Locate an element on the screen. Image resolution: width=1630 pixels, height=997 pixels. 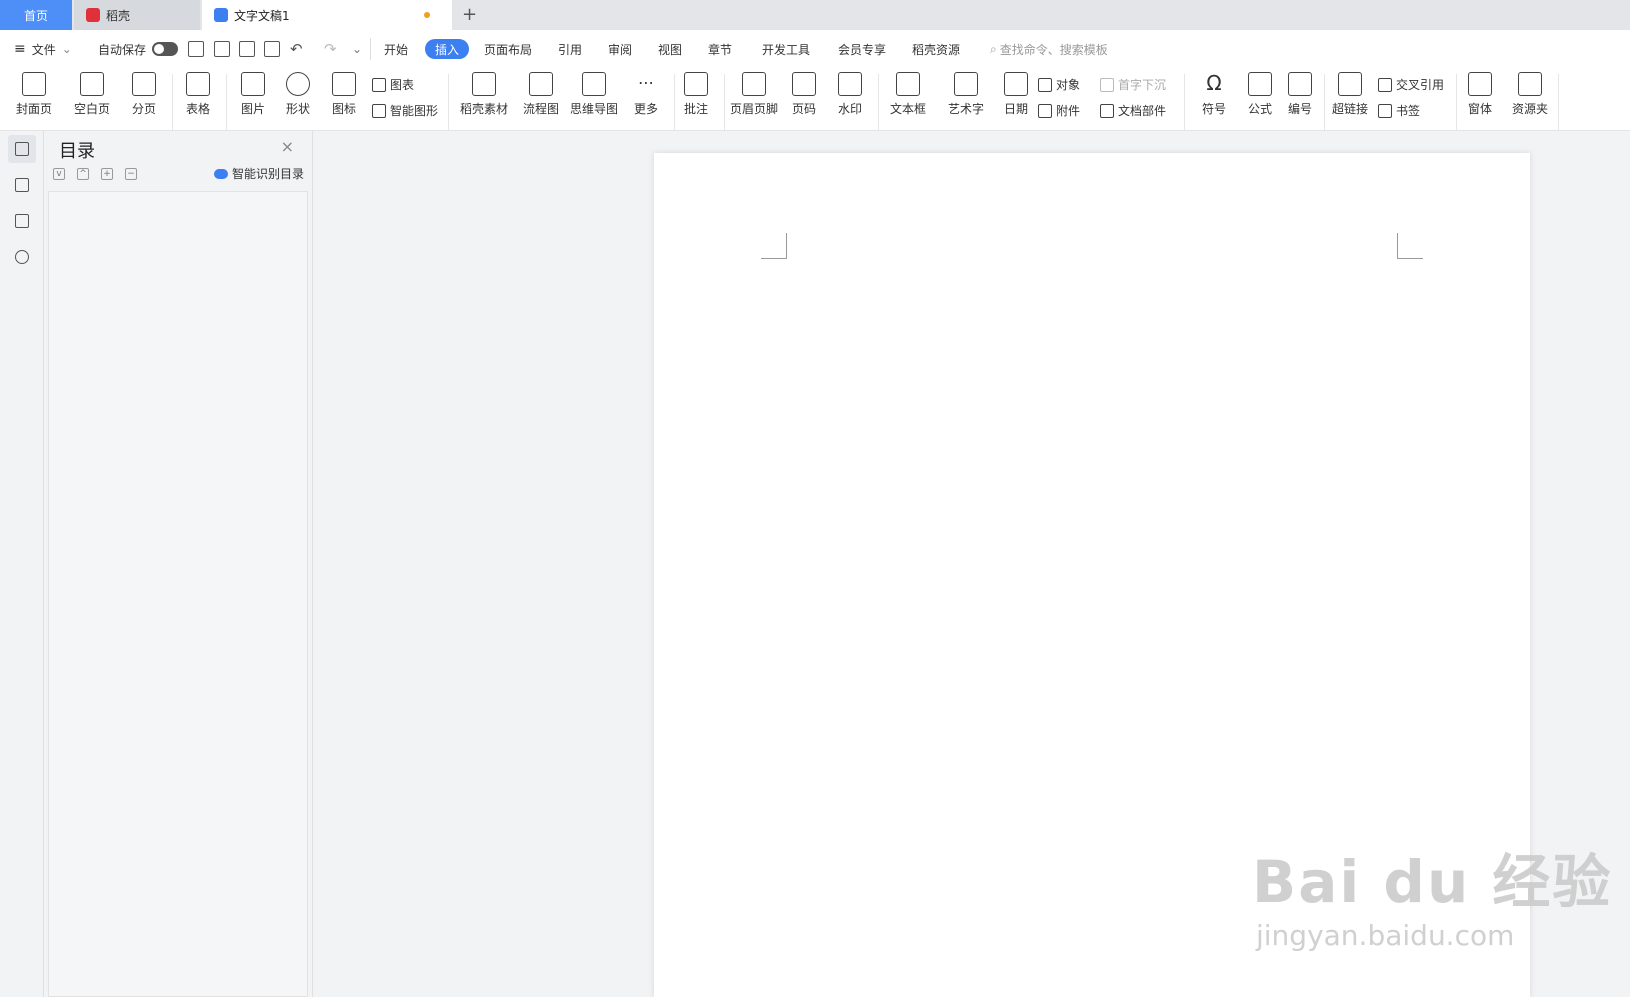
page-break-button: 分页 is located at coordinates (144, 94).